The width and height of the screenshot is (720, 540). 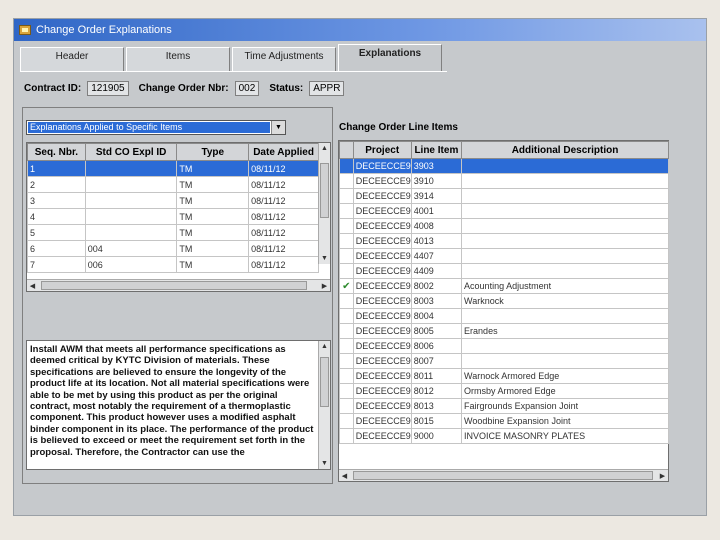 What do you see at coordinates (173, 248) in the screenshot?
I see `table-row: 6 004 TM 08/11/12` at bounding box center [173, 248].